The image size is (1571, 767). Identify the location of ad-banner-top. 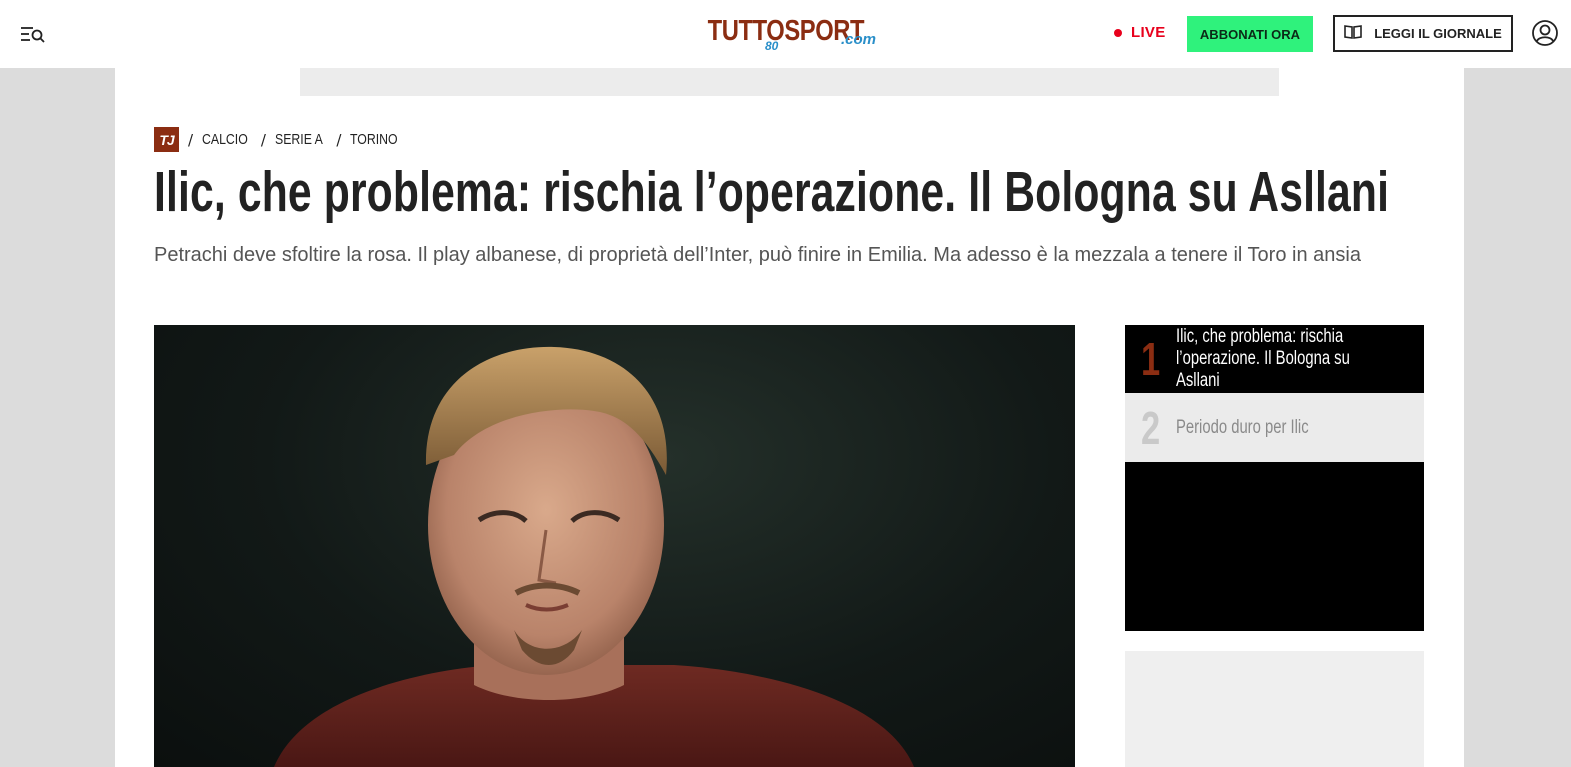
(789, 82).